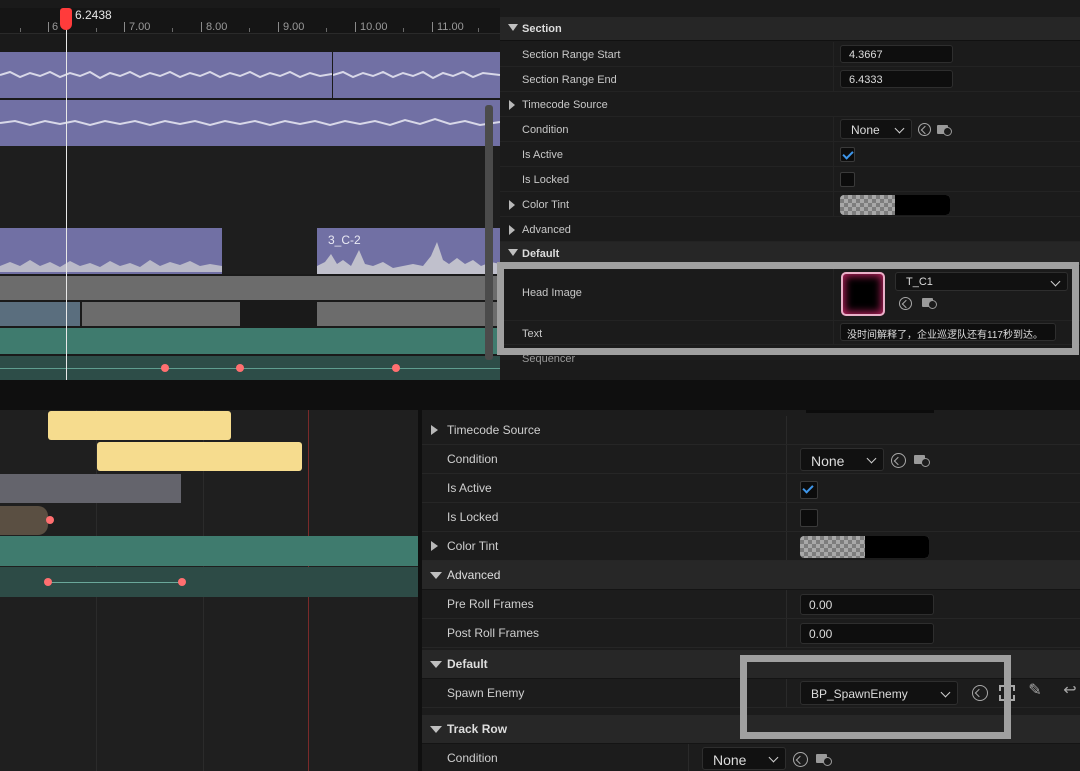 Image resolution: width=1080 pixels, height=771 pixels. I want to click on category-advanced: Advanced, so click(751, 575).